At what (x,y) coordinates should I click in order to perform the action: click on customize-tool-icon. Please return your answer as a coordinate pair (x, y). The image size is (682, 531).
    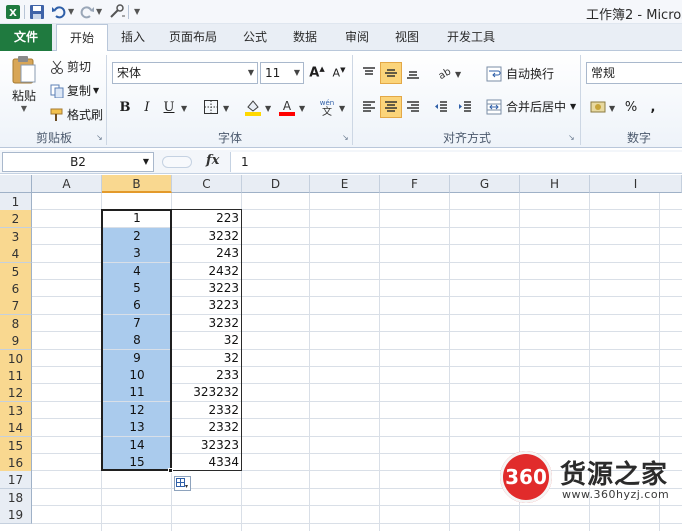
    Looking at the image, I should click on (117, 12).